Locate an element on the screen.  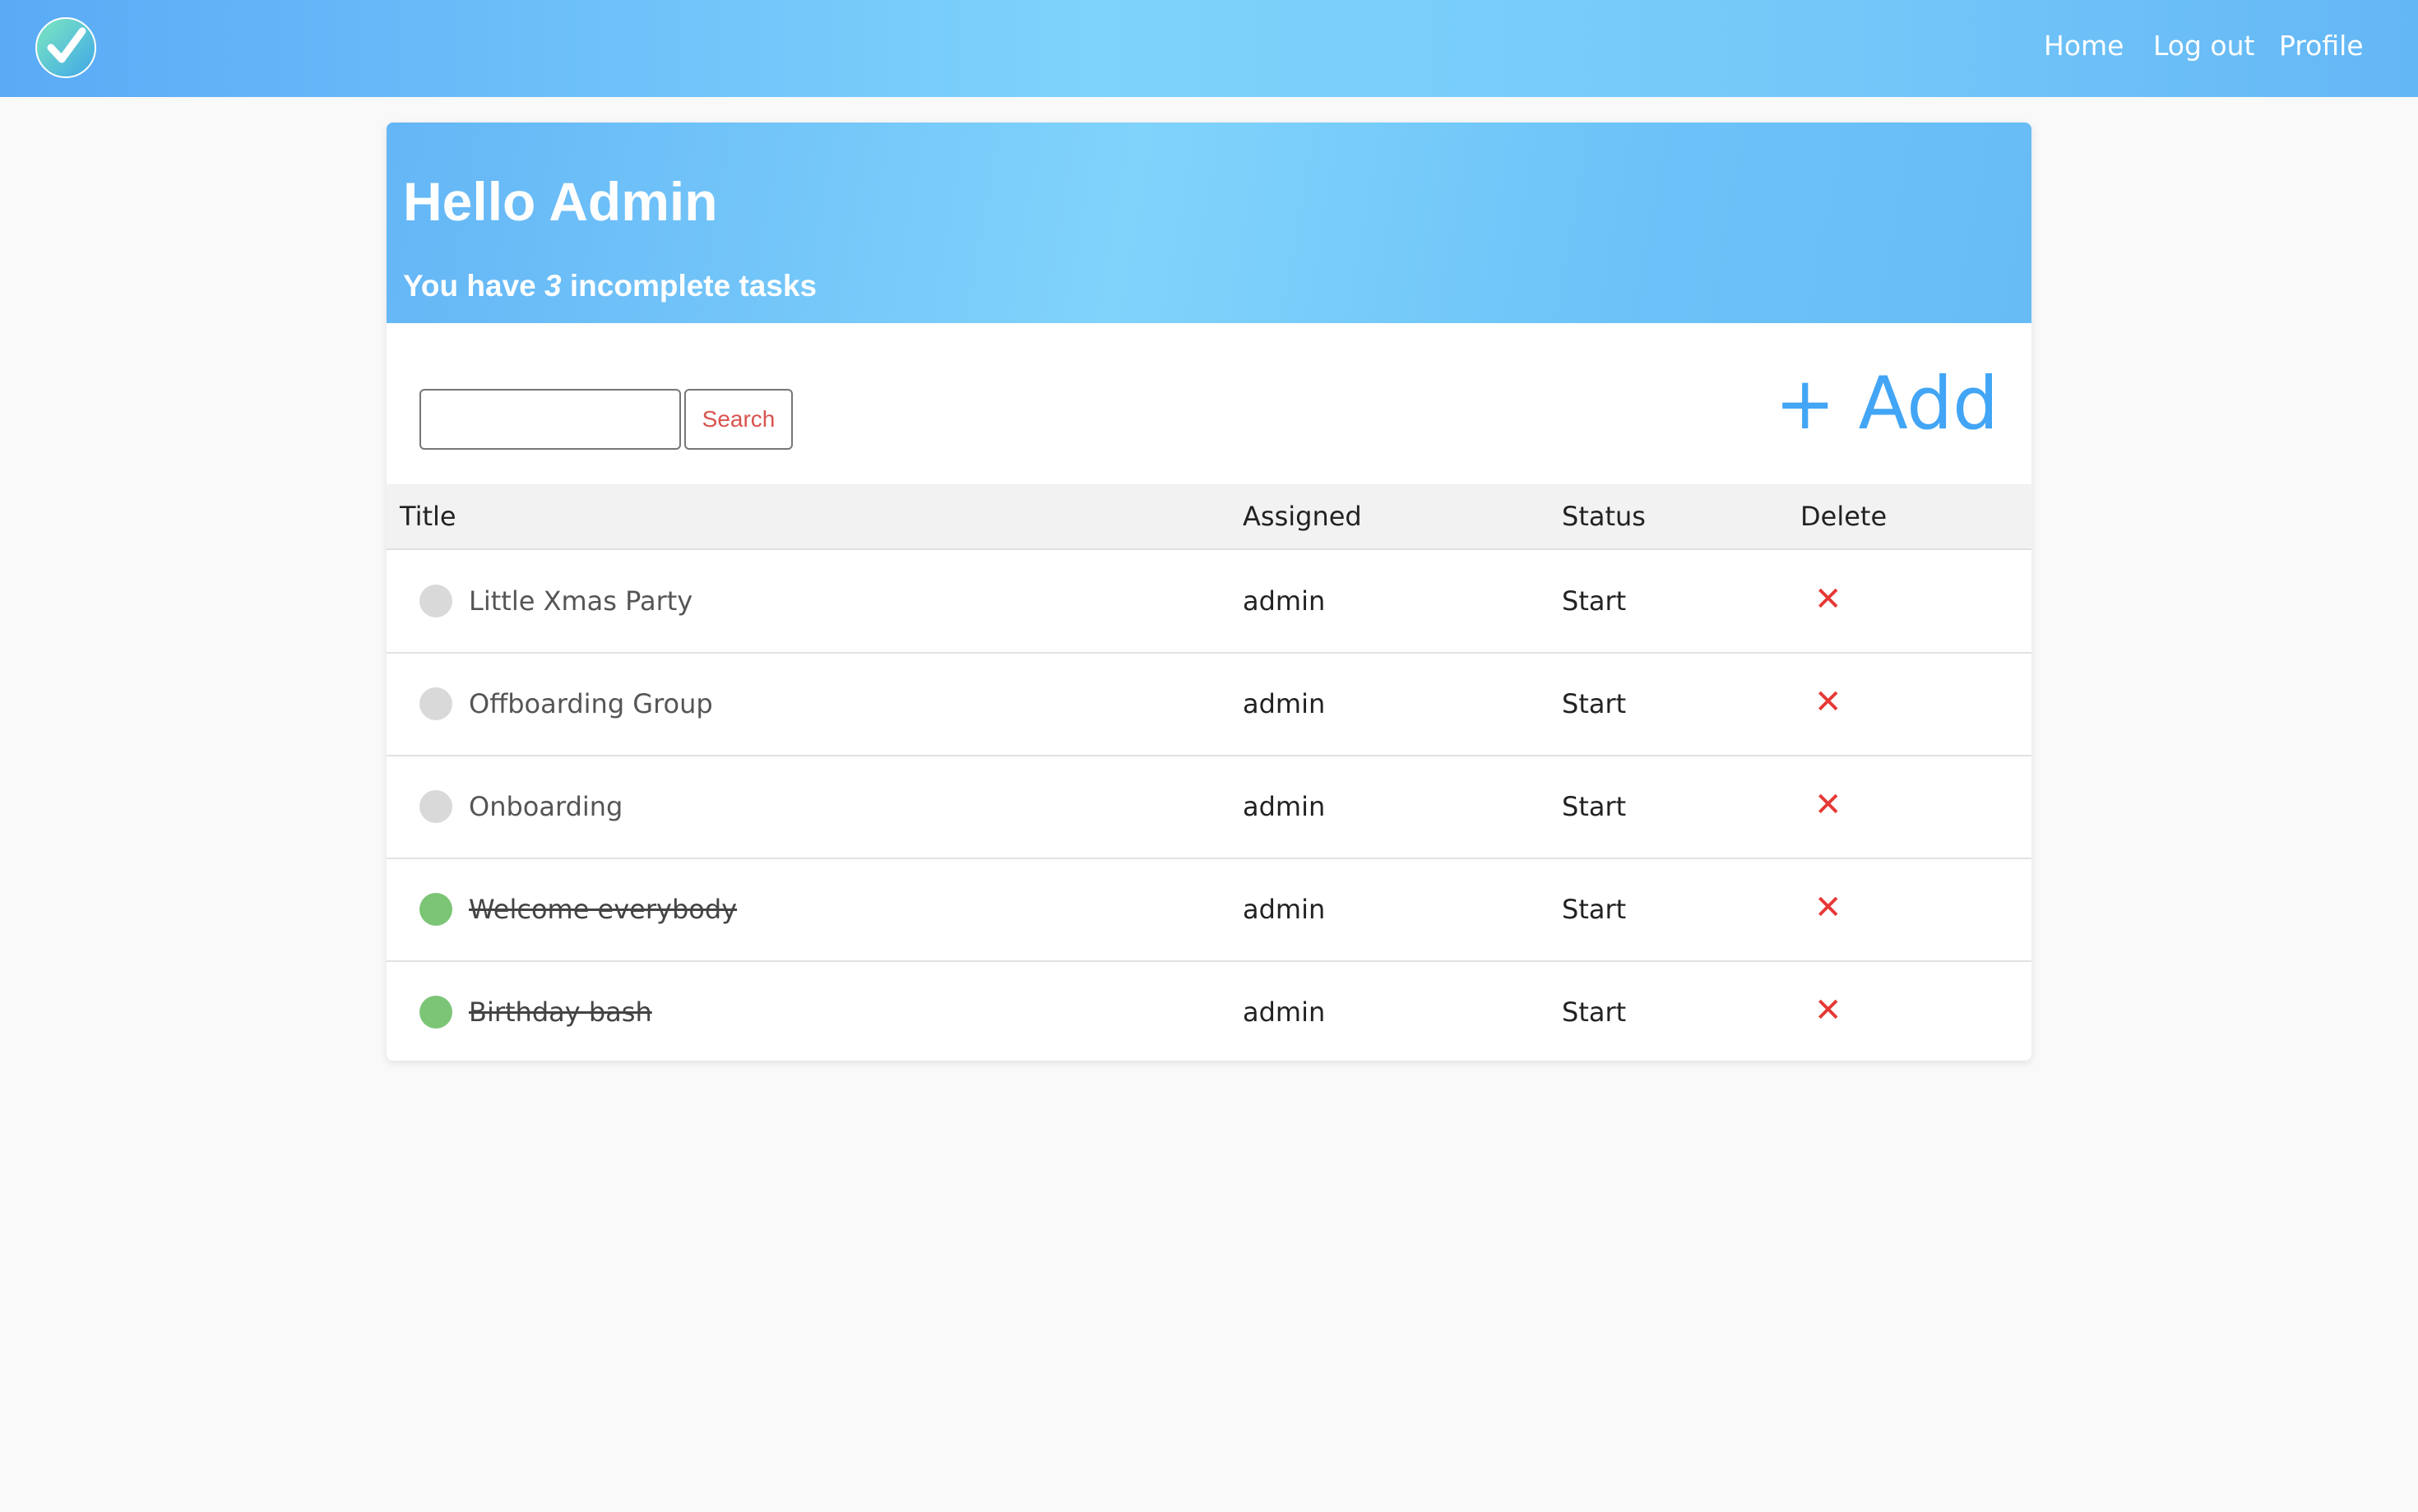
table-header: Title Assigned Status Delete is located at coordinates (1209, 517).